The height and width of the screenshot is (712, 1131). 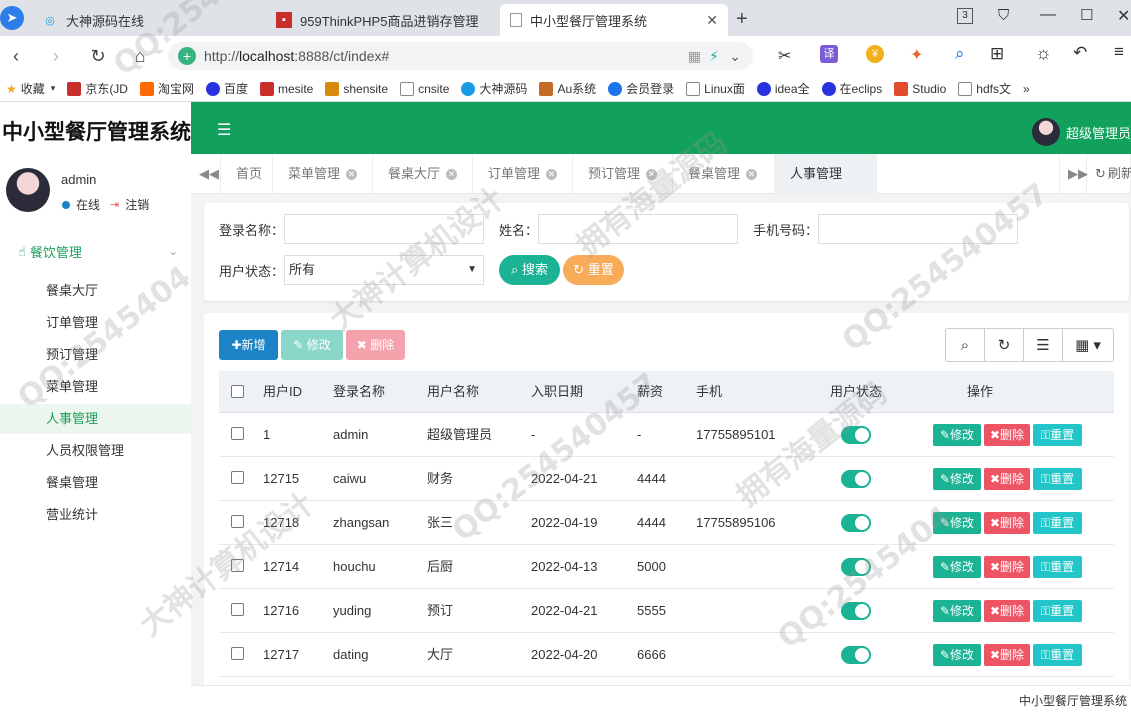 What do you see at coordinates (1119, 52) in the screenshot?
I see `menu-icon: ≡` at bounding box center [1119, 52].